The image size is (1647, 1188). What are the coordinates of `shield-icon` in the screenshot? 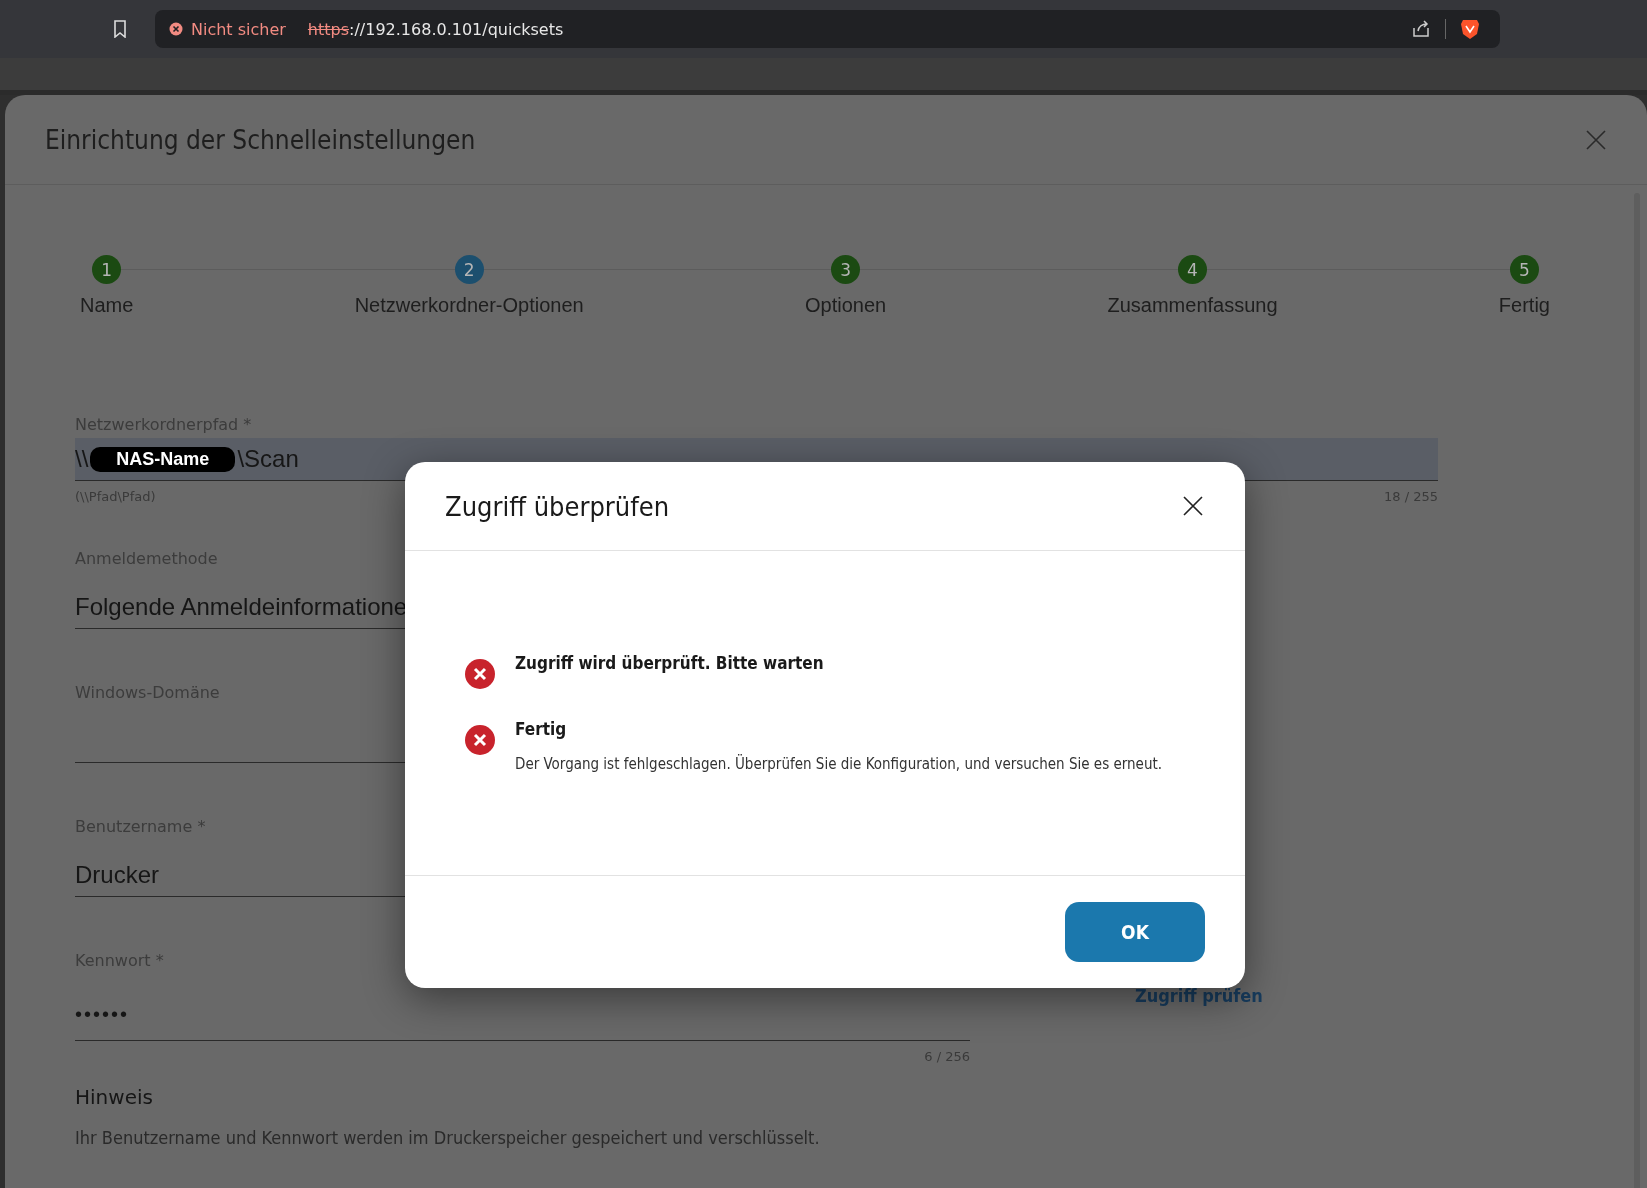 It's located at (1470, 29).